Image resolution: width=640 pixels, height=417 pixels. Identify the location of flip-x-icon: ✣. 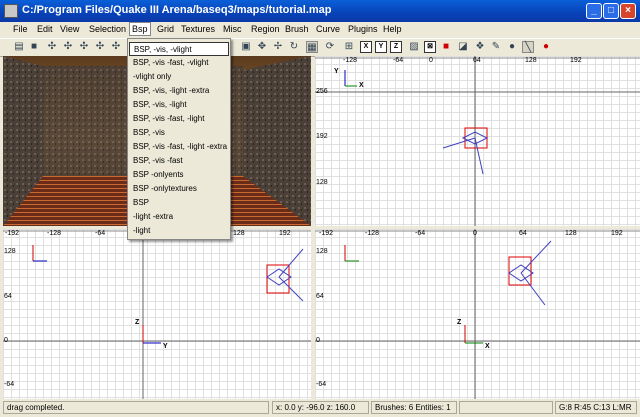
(52, 47).